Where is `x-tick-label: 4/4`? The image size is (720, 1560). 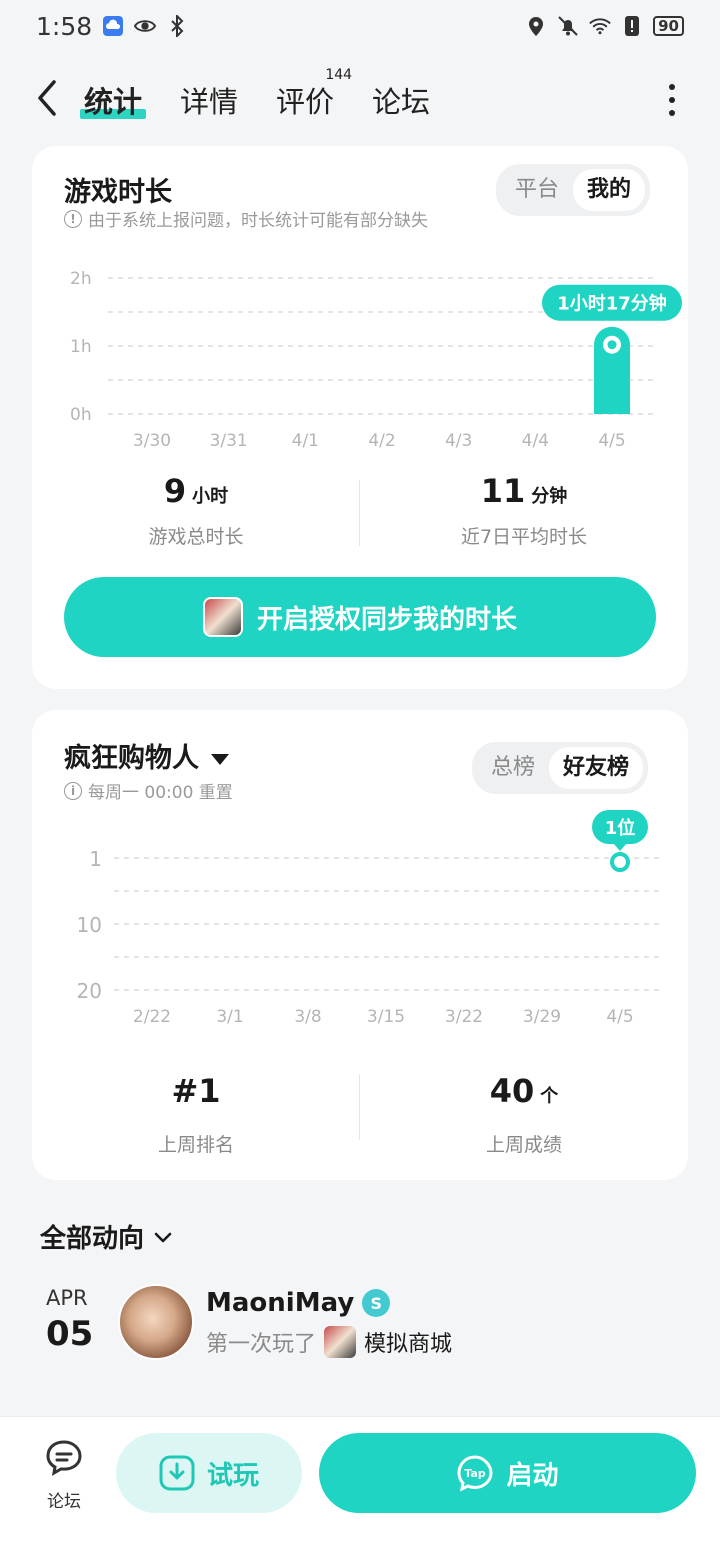
x-tick-label: 4/4 is located at coordinates (535, 441).